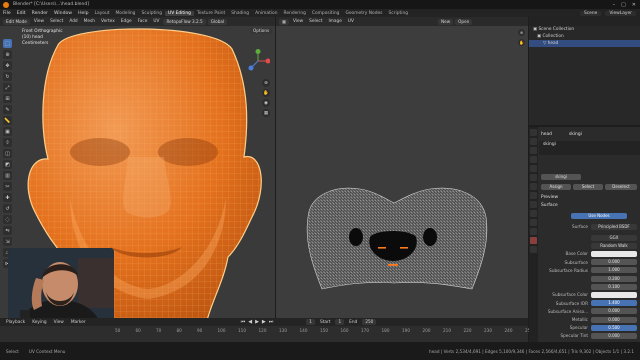  Describe the element at coordinates (614, 237) in the screenshot. I see `property-value-field: GGX` at that location.